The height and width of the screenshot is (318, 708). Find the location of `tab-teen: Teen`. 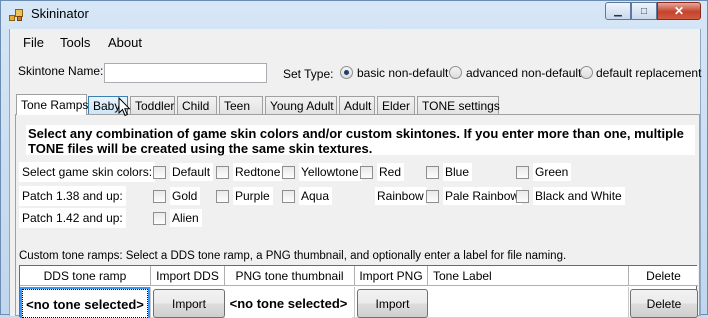

tab-teen: Teen is located at coordinates (241, 105).